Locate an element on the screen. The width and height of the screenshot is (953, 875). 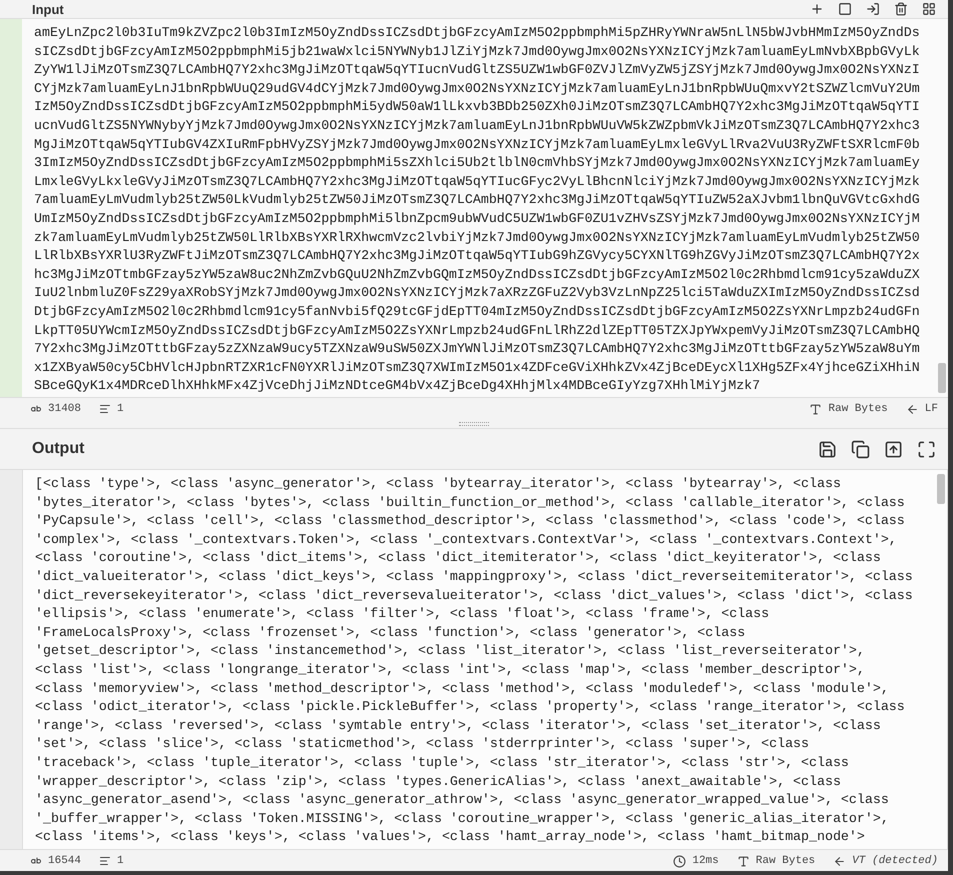
input-text-line: 3ImIzM5OyZndDssICZsdDtjbGFzcyAmIzM5O2ppbmphMi5sZXhlci5Ub2tlblN0cmVhbSYjMzk7Jmd0OywgJmx0O2NsYXNzICYjMzk7amluamEy is located at coordinates (477, 163).